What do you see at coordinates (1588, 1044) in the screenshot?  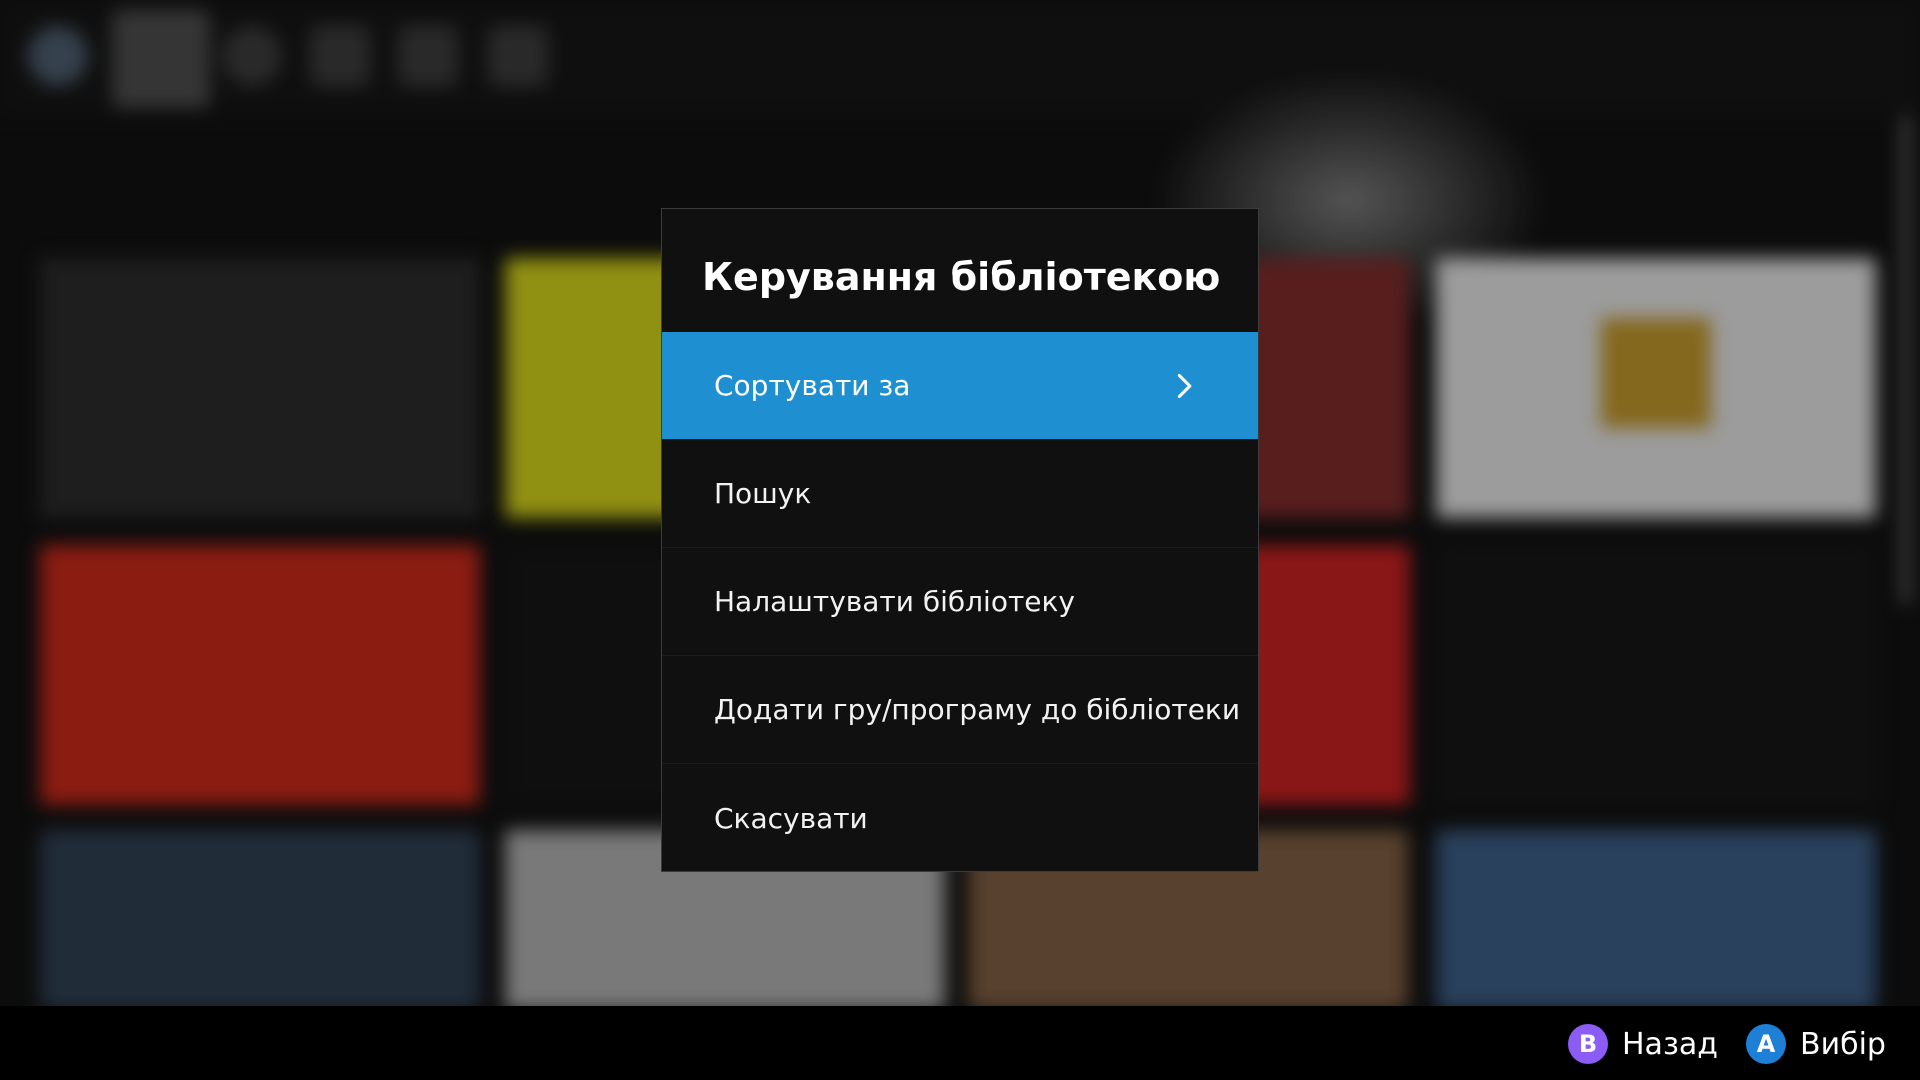 I see `b-button-icon: B` at bounding box center [1588, 1044].